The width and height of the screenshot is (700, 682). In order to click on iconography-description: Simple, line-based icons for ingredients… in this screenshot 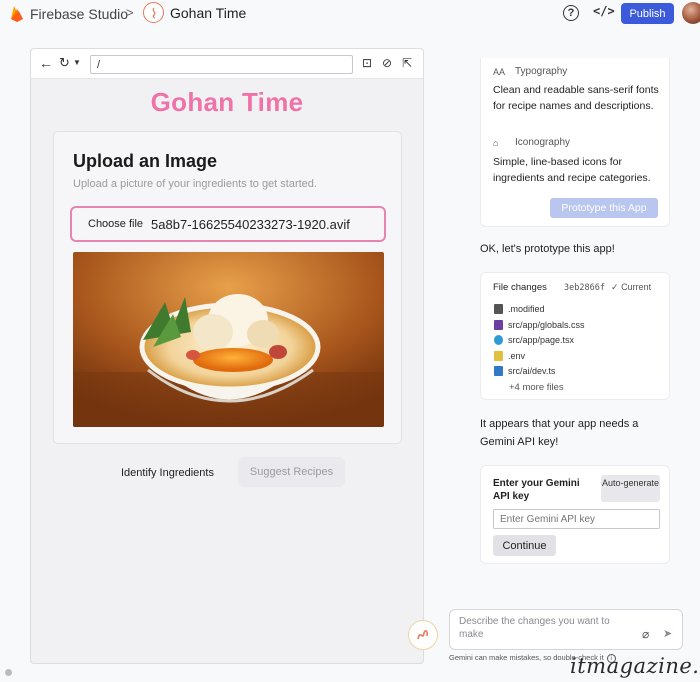, I will do `click(572, 170)`.